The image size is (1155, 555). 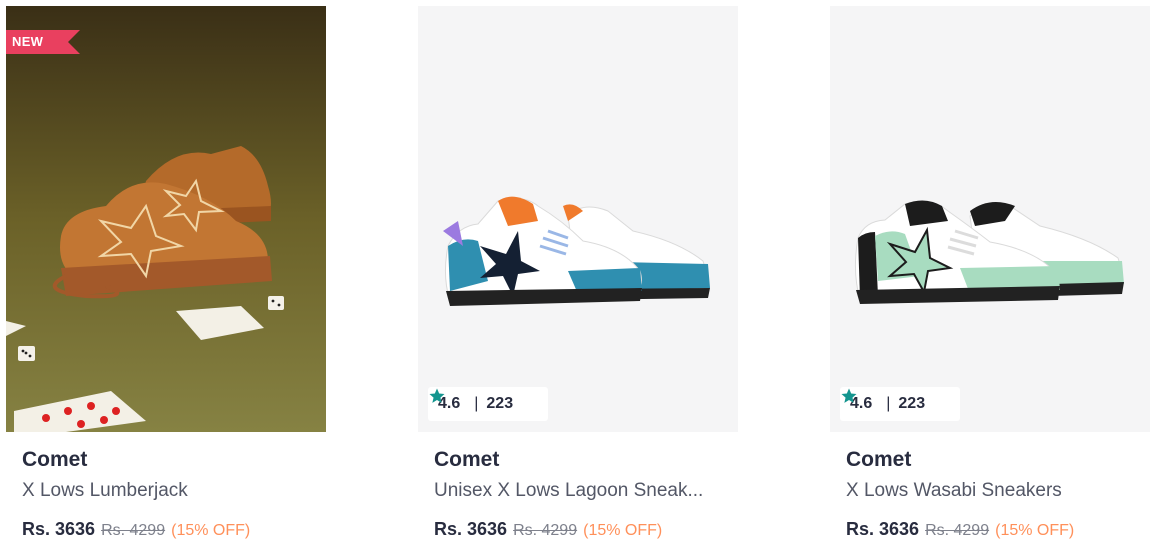 I want to click on product-title: X Lows Lumberjack, so click(x=105, y=490).